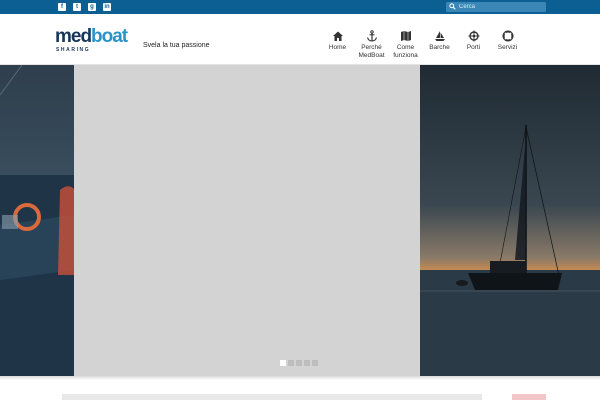  Describe the element at coordinates (300, 7) in the screenshot. I see `top-bar: f t g in` at that location.